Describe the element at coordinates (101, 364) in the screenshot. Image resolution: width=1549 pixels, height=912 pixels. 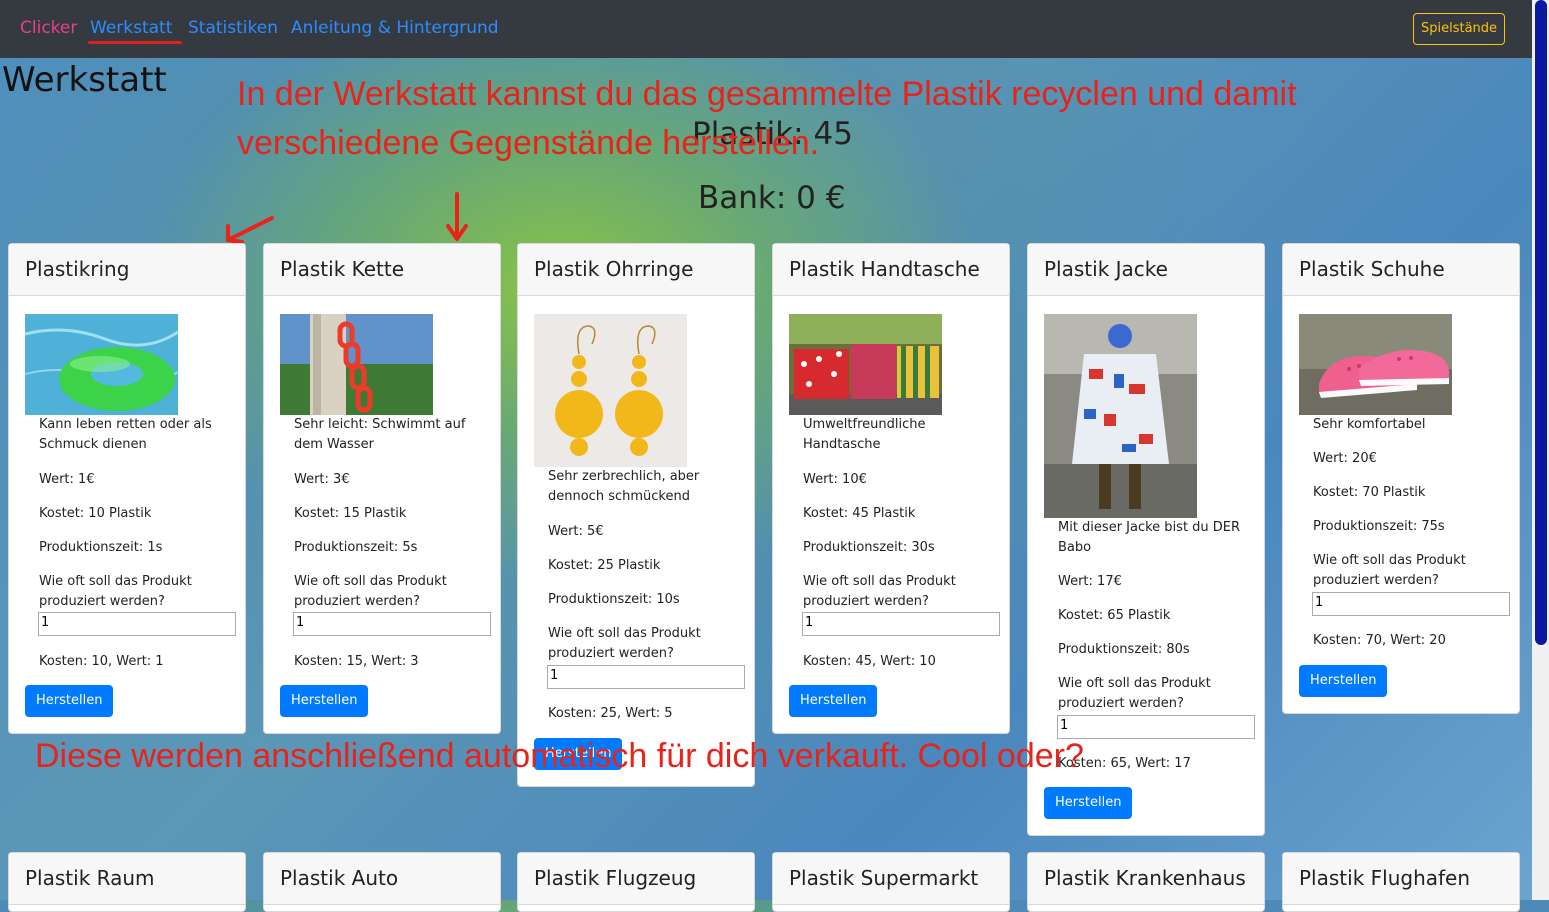
I see `swim-ring-image` at that location.